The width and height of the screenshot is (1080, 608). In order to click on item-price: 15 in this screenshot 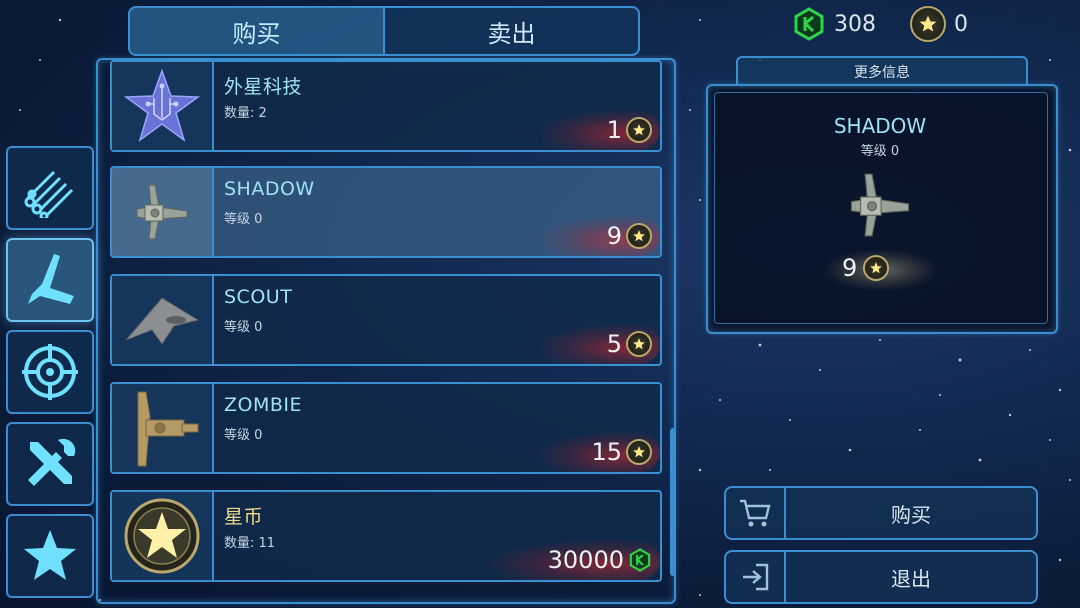, I will do `click(621, 452)`.